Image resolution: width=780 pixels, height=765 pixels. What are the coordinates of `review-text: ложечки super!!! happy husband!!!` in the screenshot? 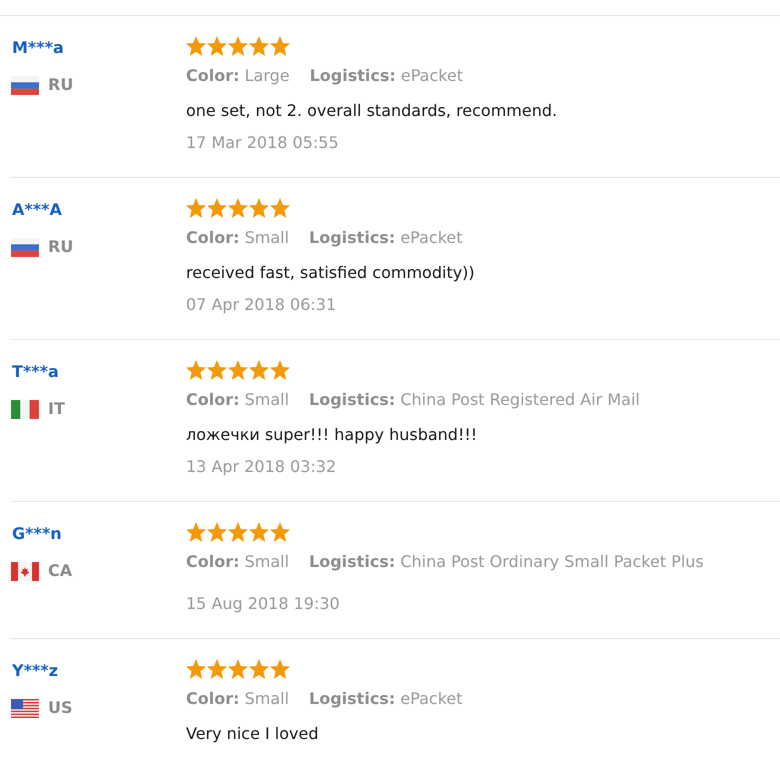 It's located at (332, 435).